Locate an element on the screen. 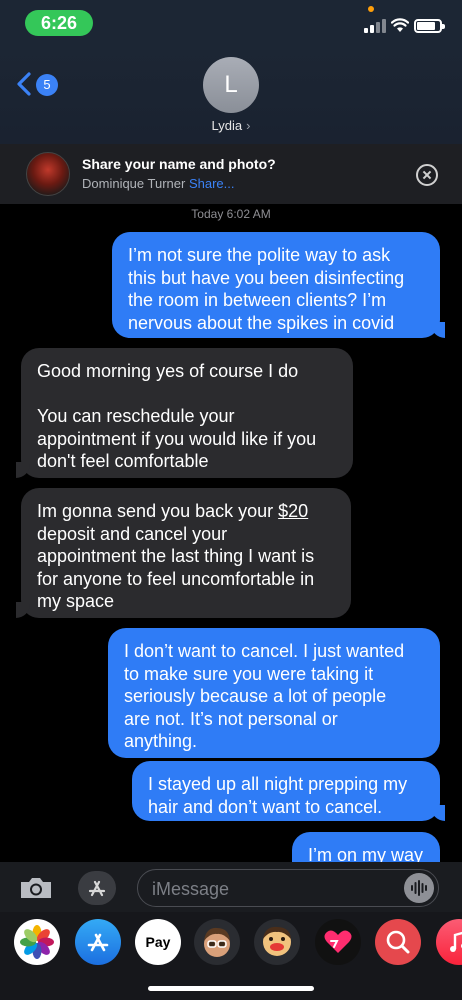 The height and width of the screenshot is (1000, 462). imessage-app-tray: Pay is located at coordinates (231, 956).